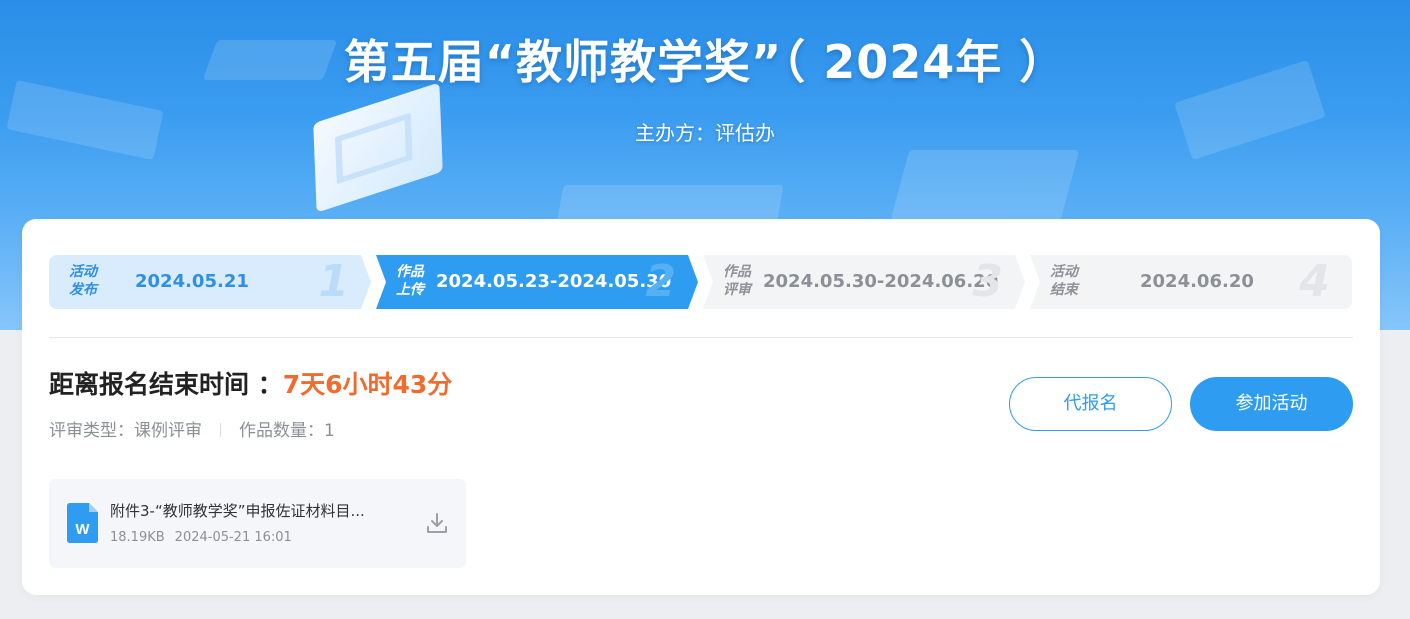  I want to click on step-end: 活动 结束 2024.06.20 4, so click(1191, 282).